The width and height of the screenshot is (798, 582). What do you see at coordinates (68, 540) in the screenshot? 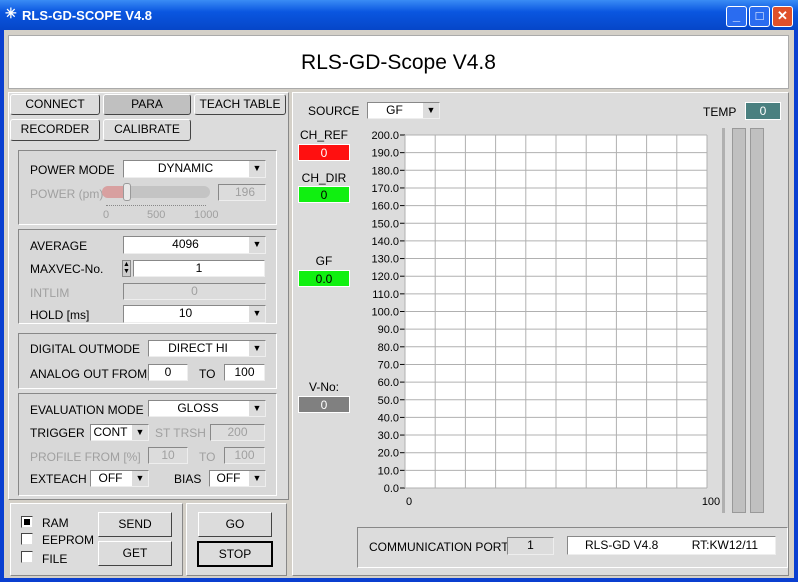
I see `eeprom-label: EEPROM` at bounding box center [68, 540].